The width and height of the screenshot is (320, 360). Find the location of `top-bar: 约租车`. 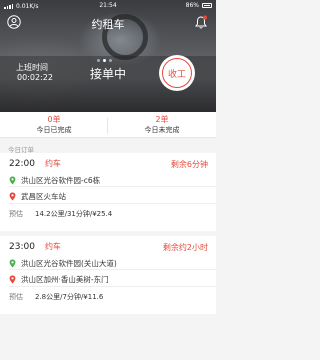

top-bar: 约租车 is located at coordinates (108, 24).